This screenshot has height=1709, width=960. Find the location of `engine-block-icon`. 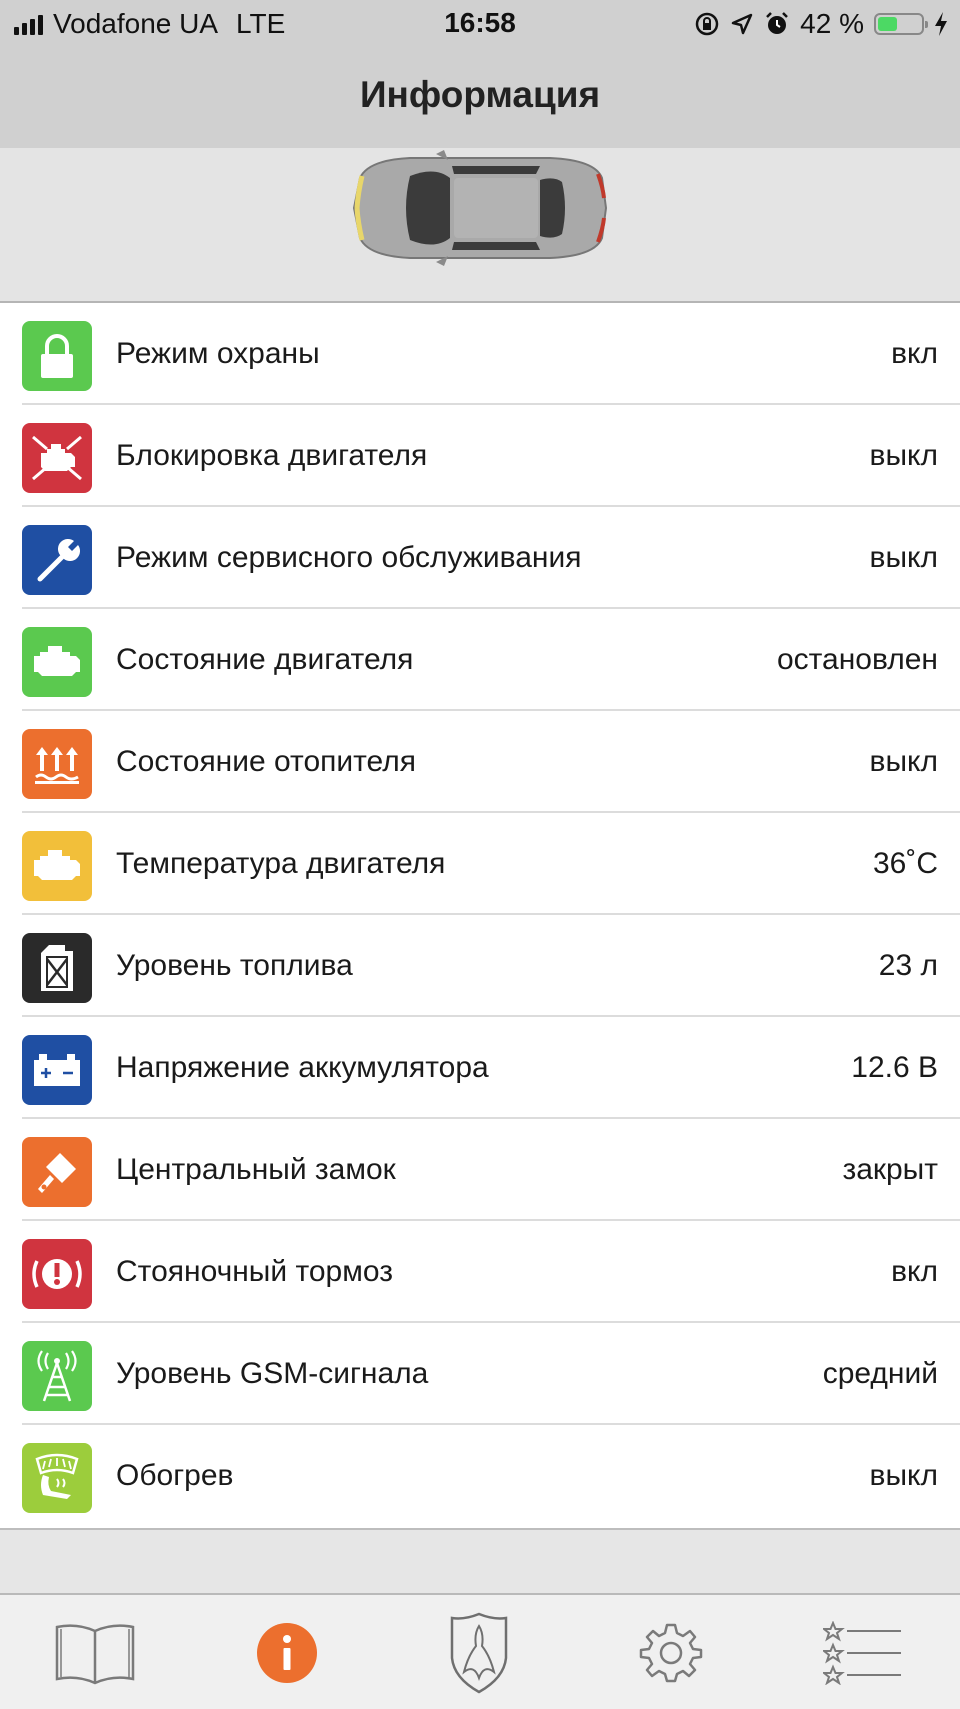

engine-block-icon is located at coordinates (57, 458).